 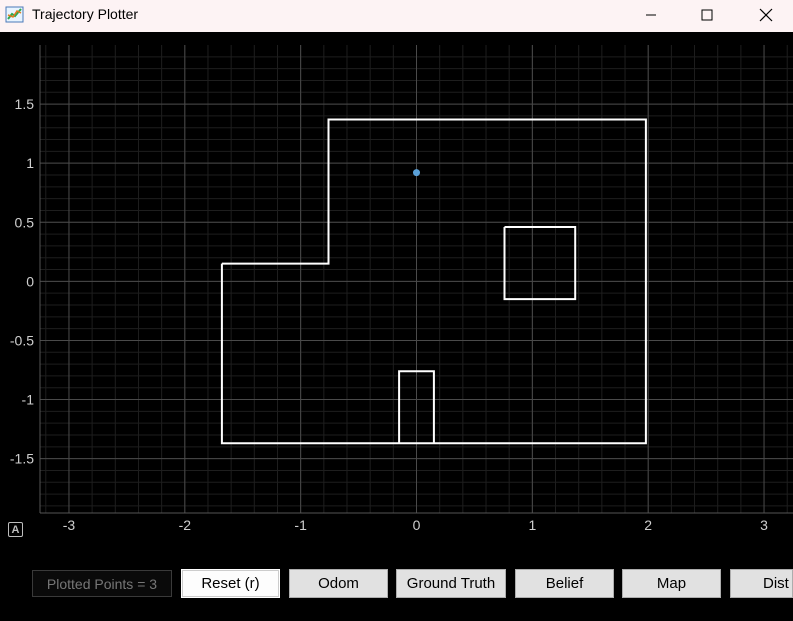 I want to click on y-tick-label: 0, so click(x=30, y=281).